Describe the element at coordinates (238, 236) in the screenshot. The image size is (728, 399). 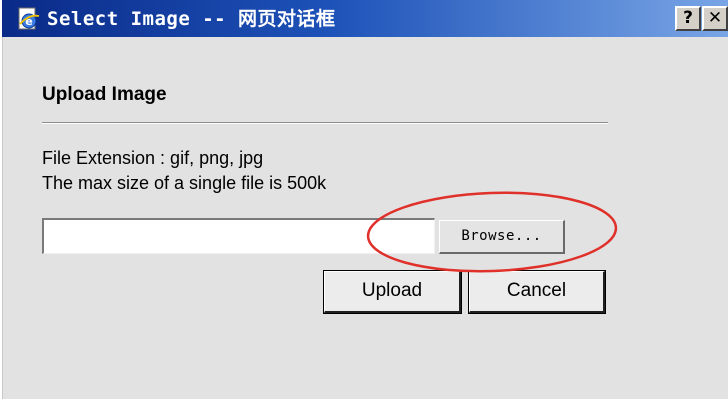
I see `file-path-input` at that location.